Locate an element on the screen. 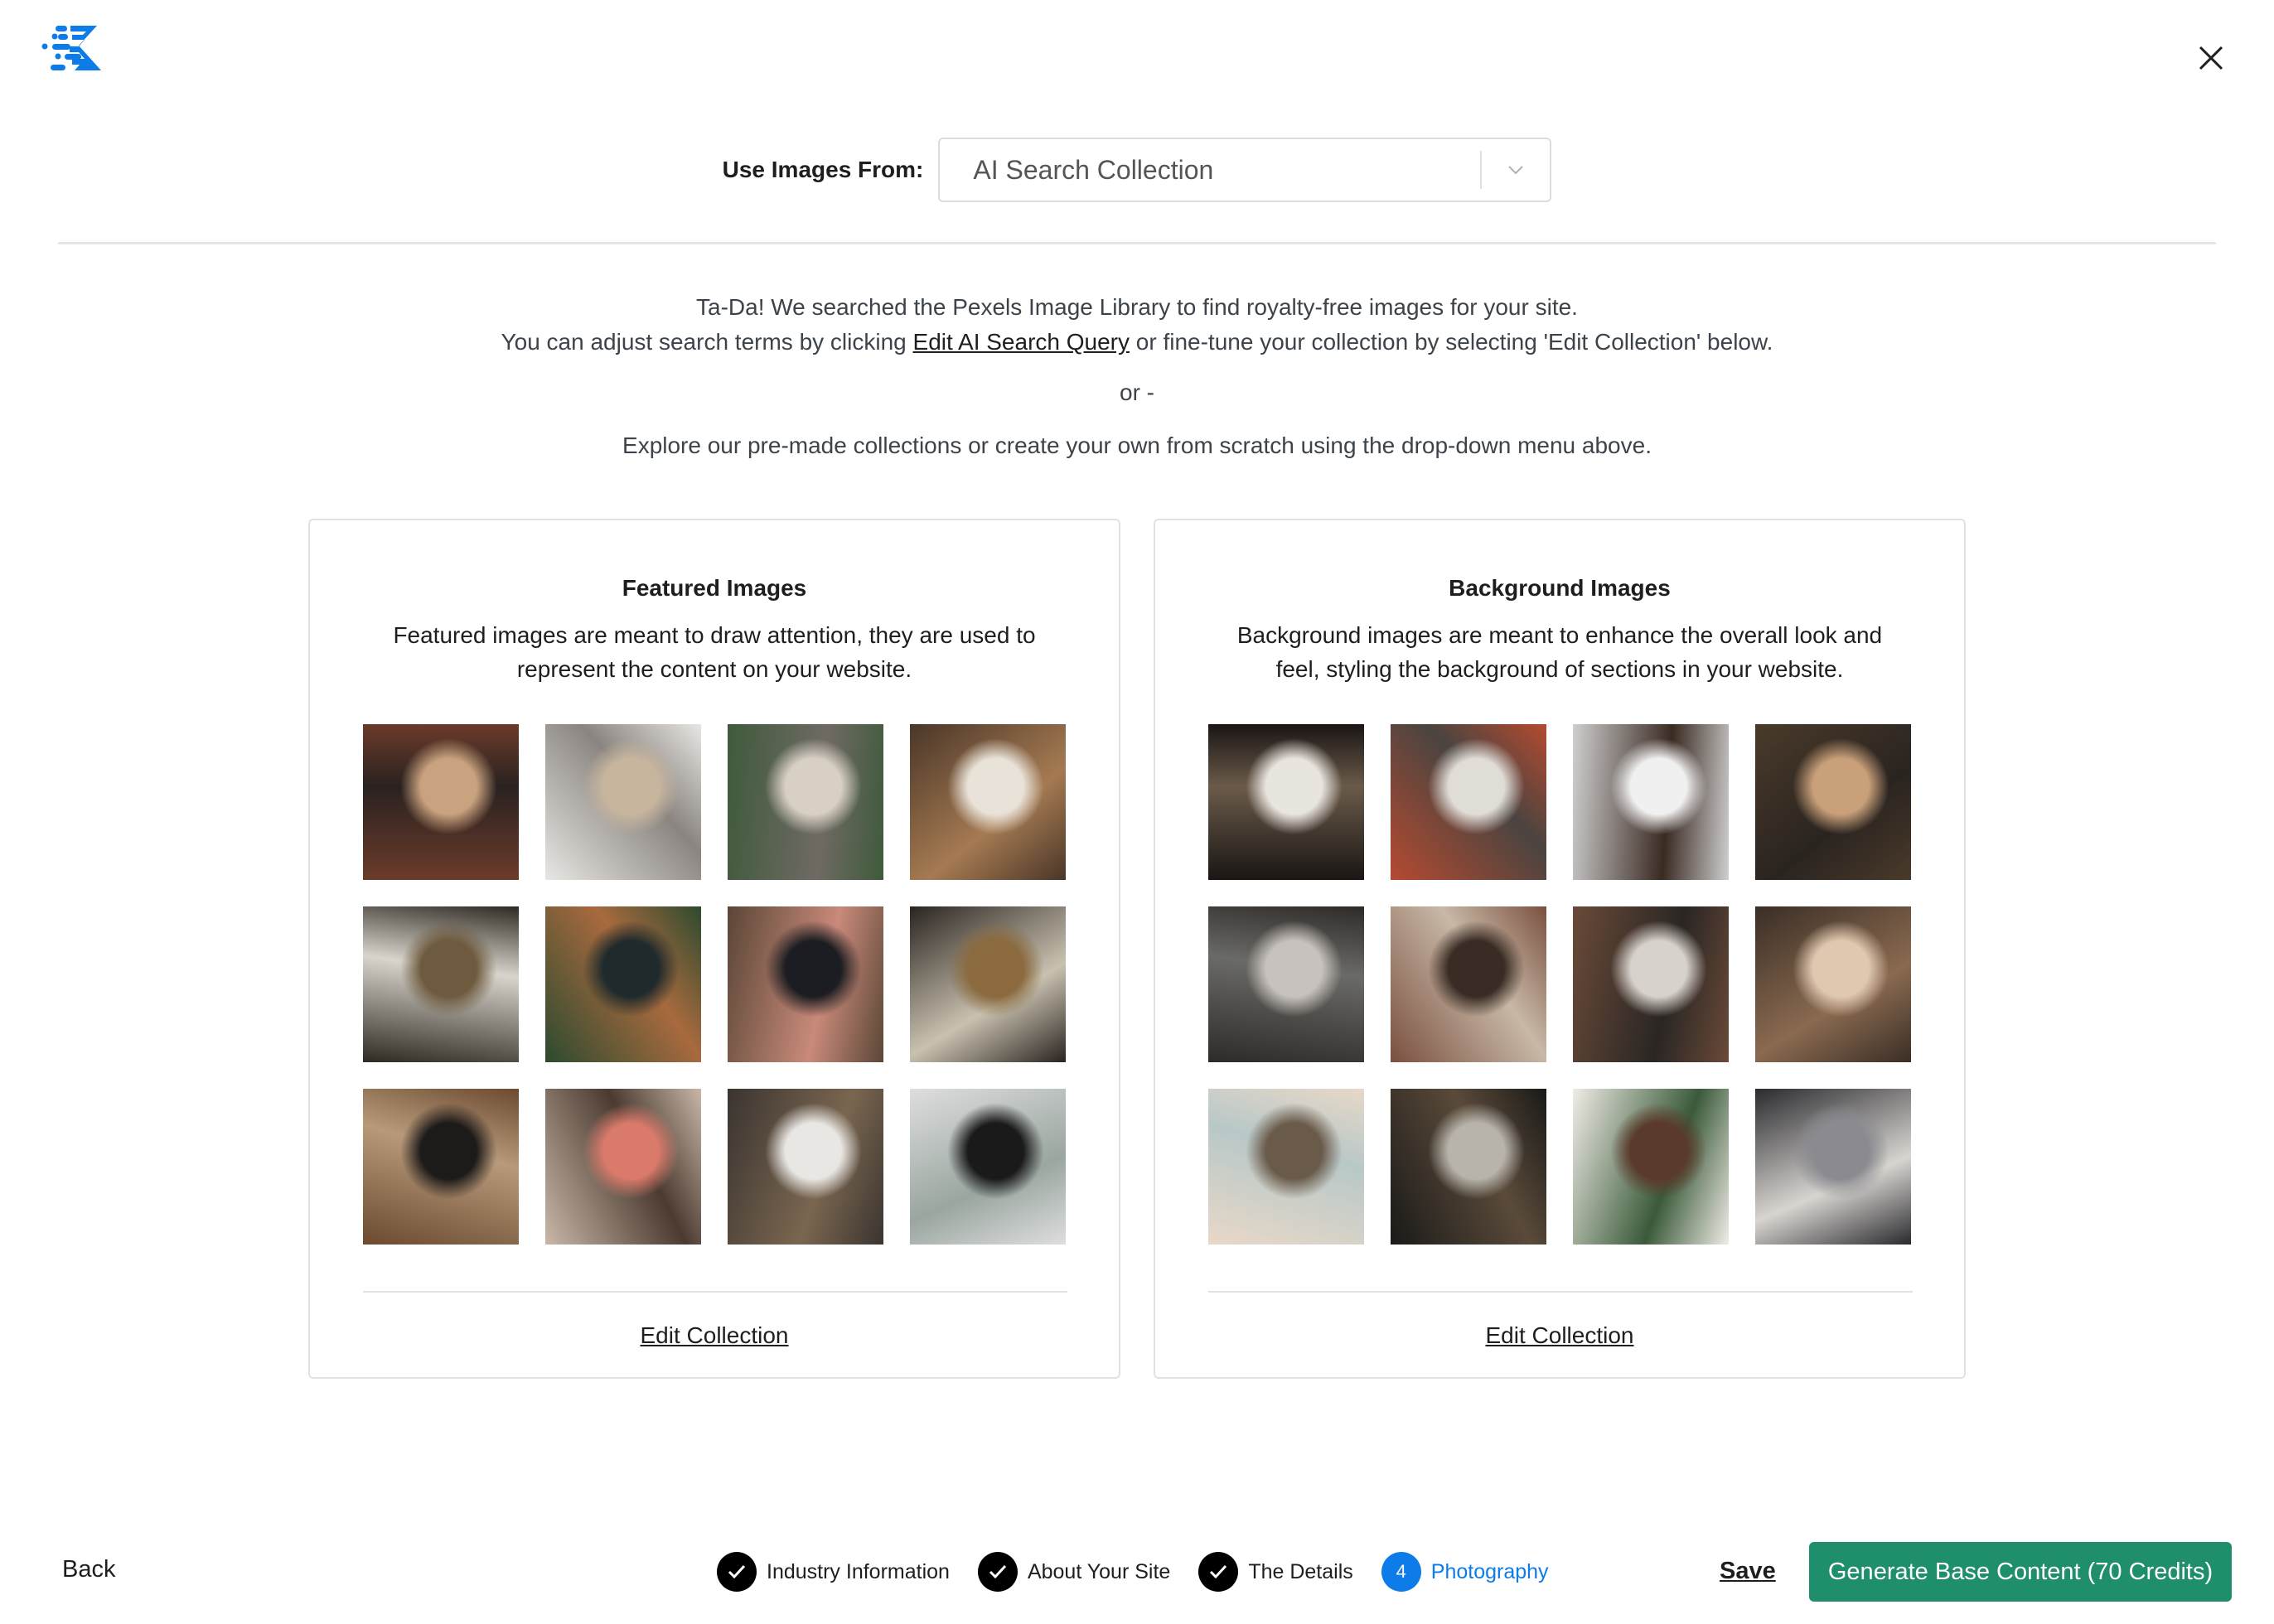 The image size is (2274, 1624). close-button is located at coordinates (2211, 58).